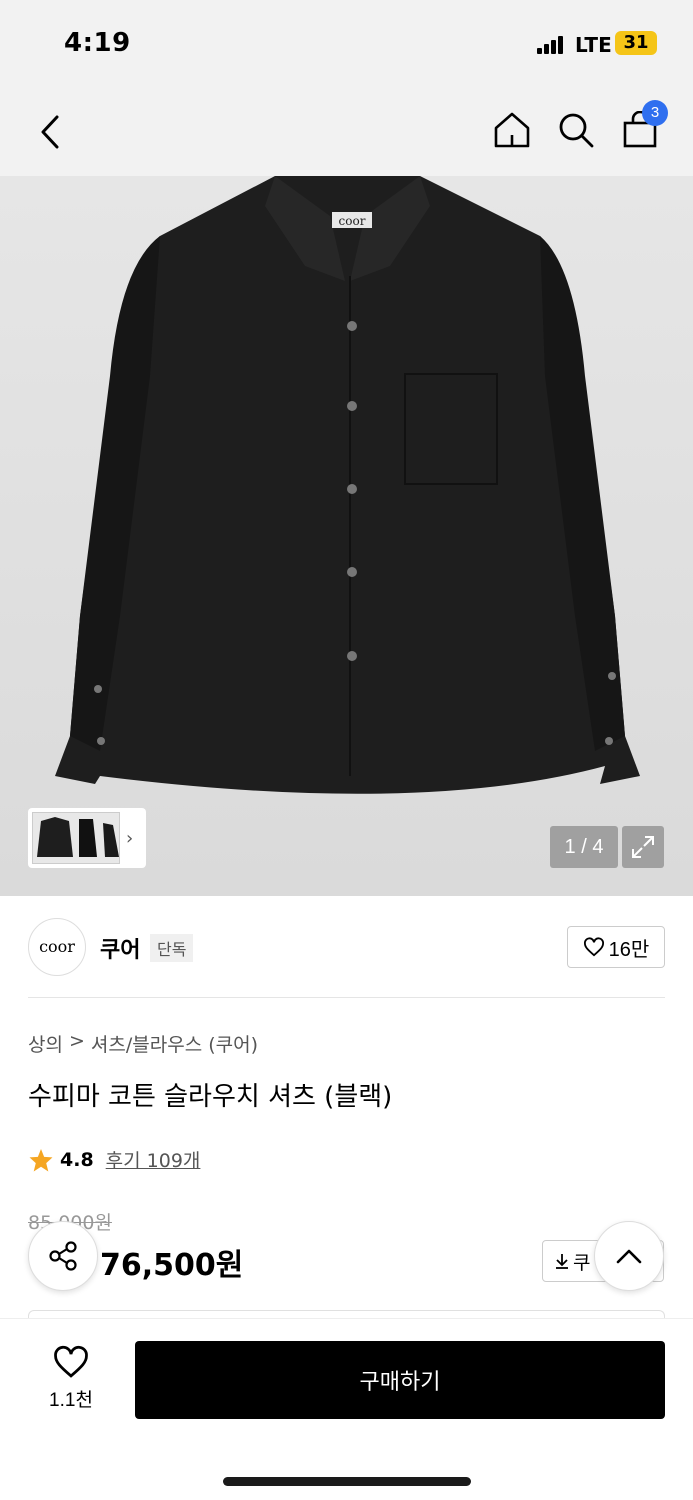  I want to click on review-link: 후기 109개, so click(153, 1159).